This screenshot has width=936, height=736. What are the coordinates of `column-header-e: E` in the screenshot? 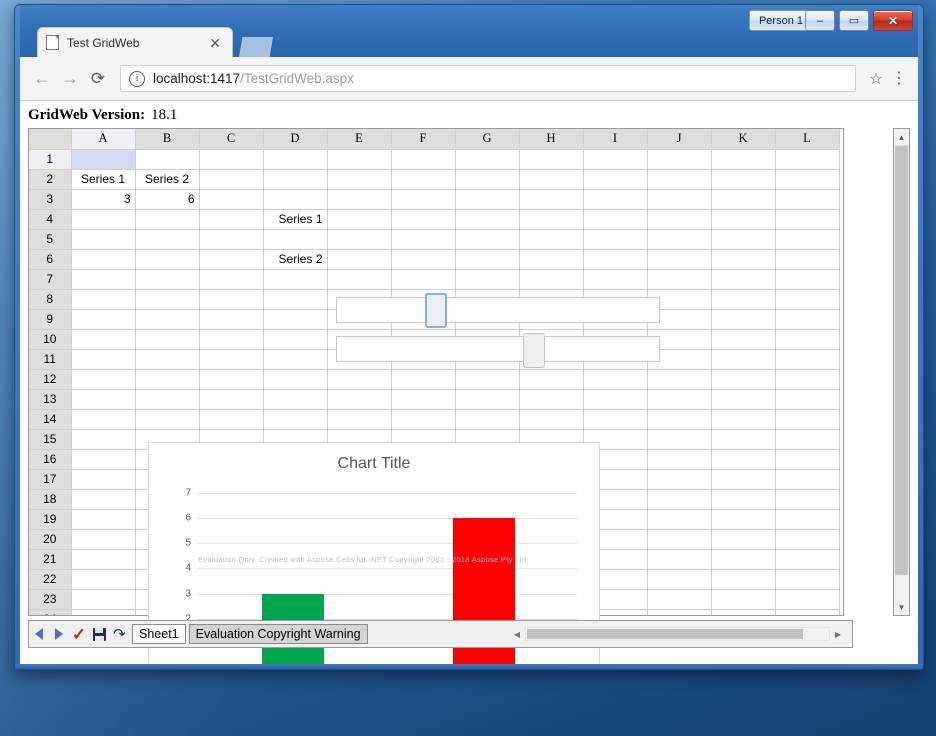 It's located at (359, 139).